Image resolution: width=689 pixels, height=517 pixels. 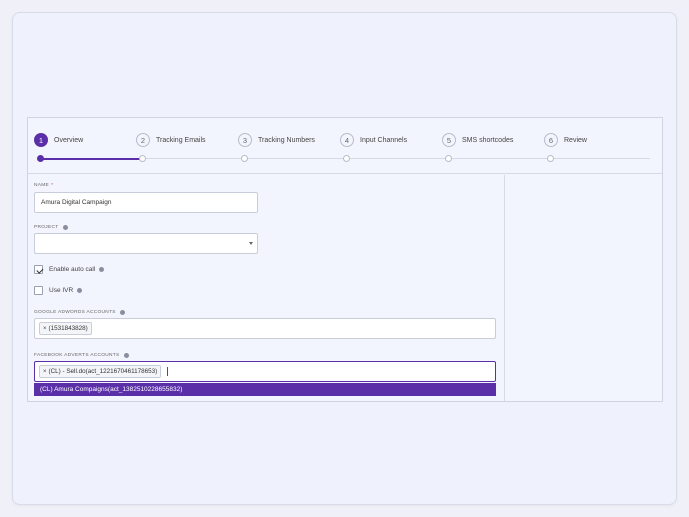 I want to click on auto-call-label: Enable auto call, so click(x=72, y=269).